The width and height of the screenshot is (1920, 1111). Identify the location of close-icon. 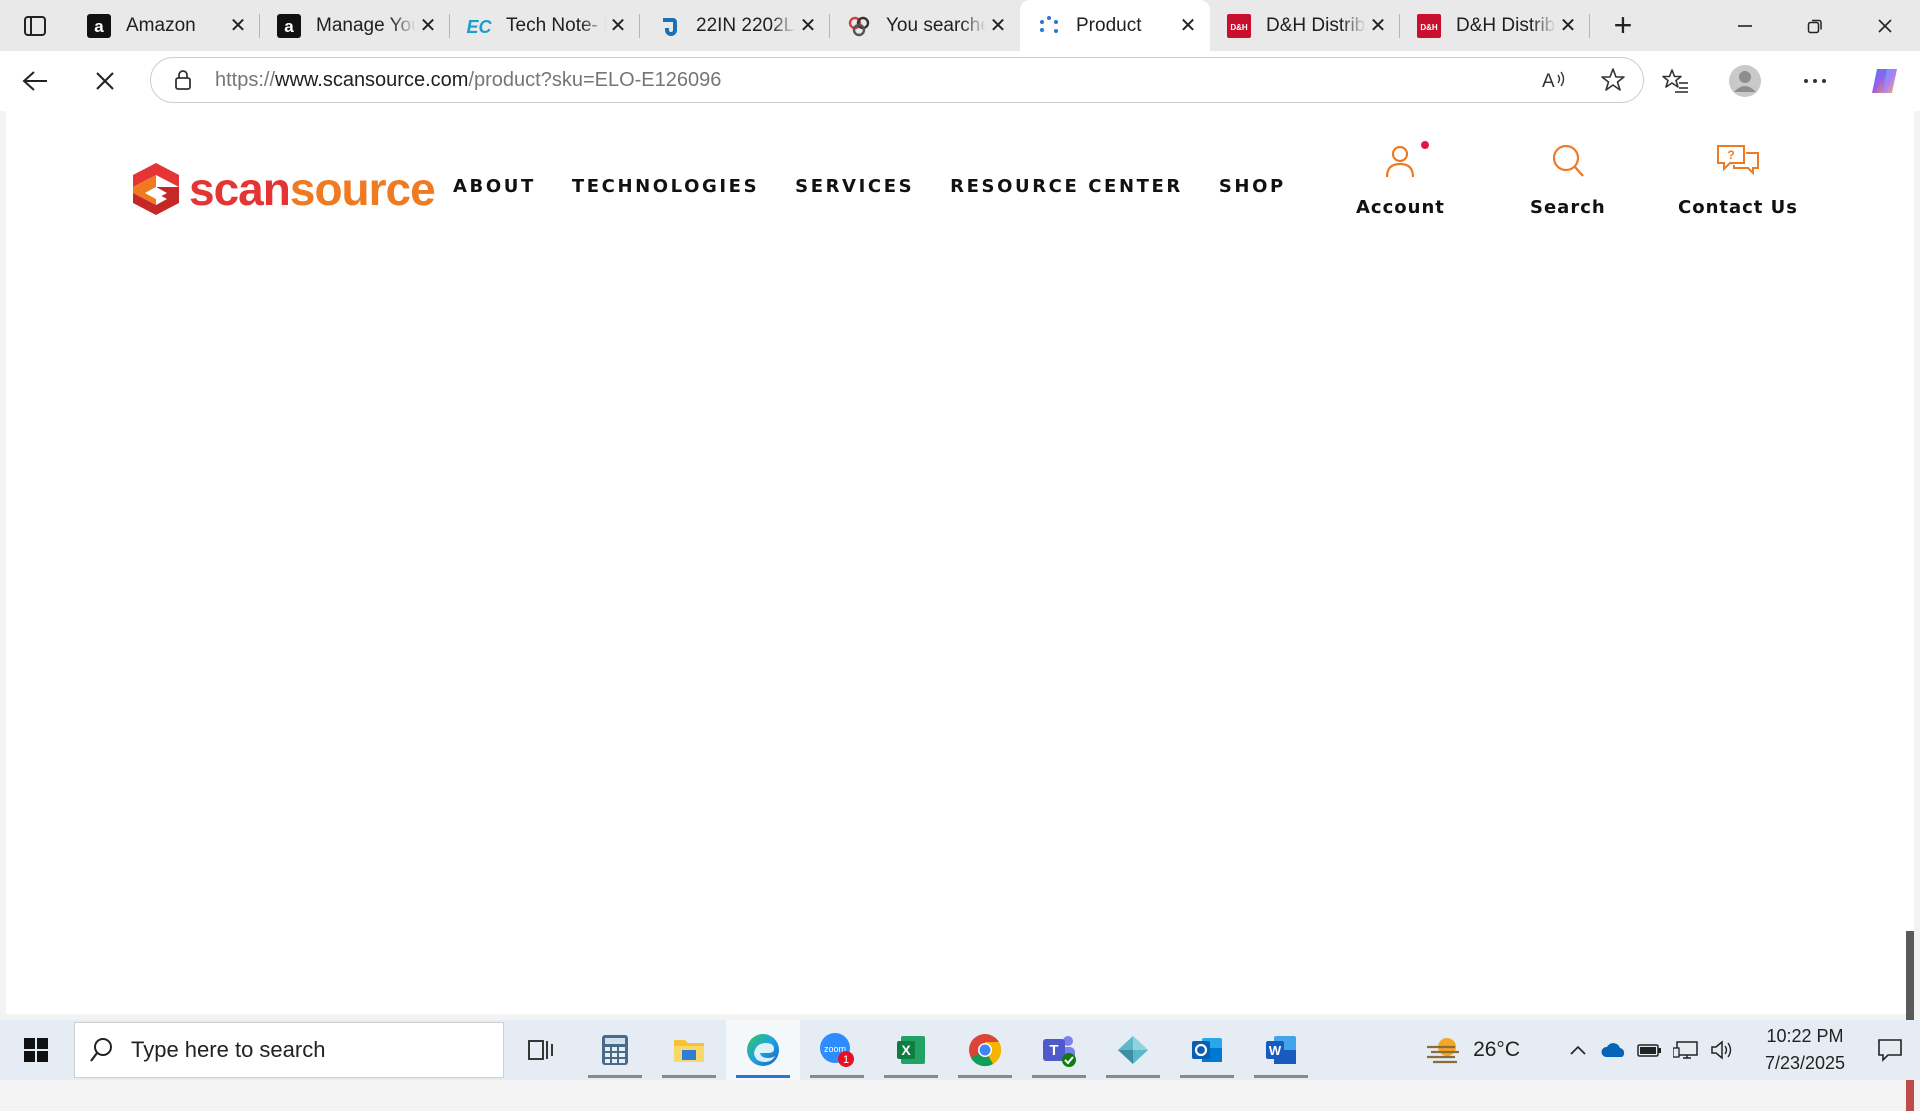
(105, 81).